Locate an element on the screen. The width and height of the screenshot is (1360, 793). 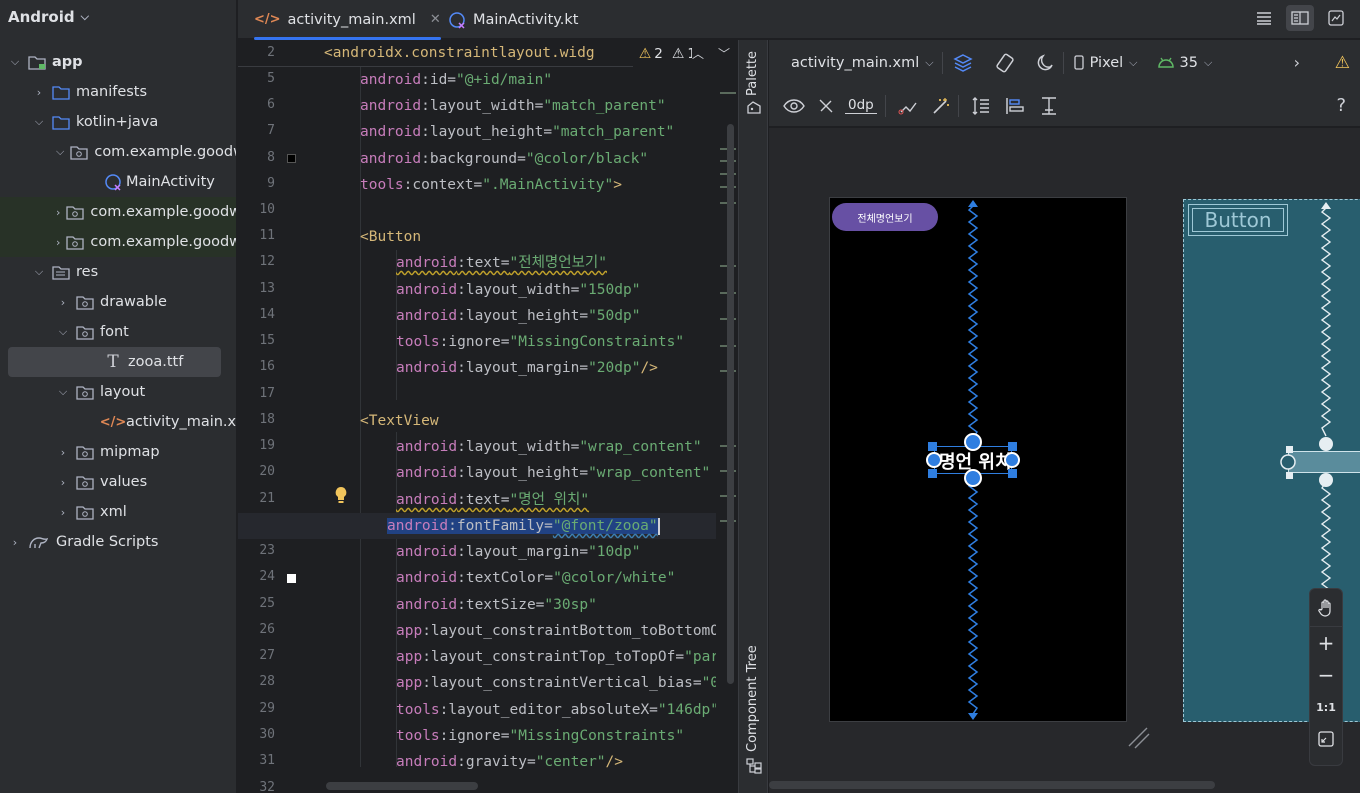
night-mode-icon is located at coordinates (1046, 62).